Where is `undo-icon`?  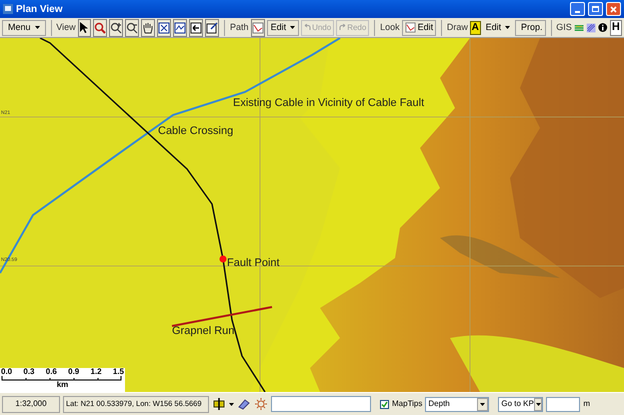 undo-icon is located at coordinates (308, 27).